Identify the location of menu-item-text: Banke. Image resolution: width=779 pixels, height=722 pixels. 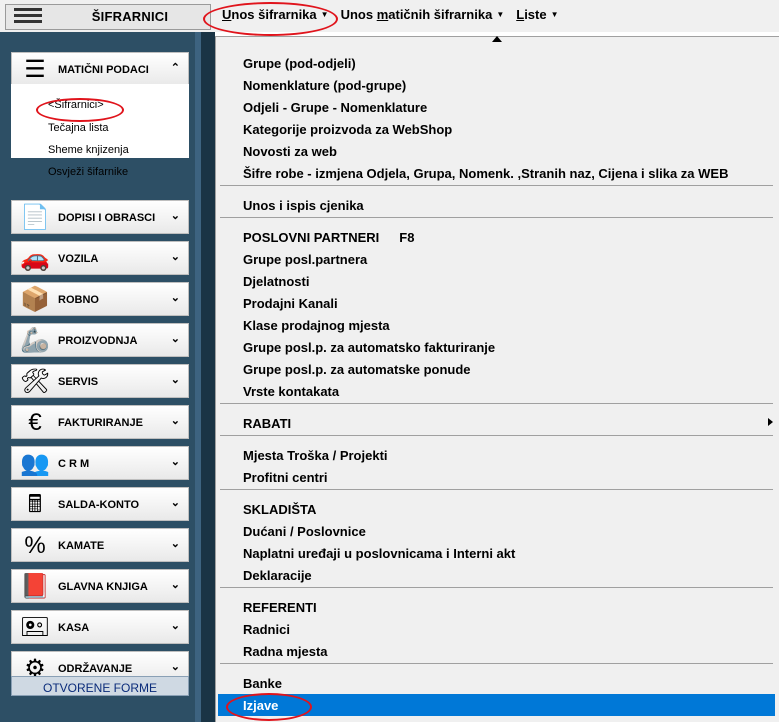
(263, 683).